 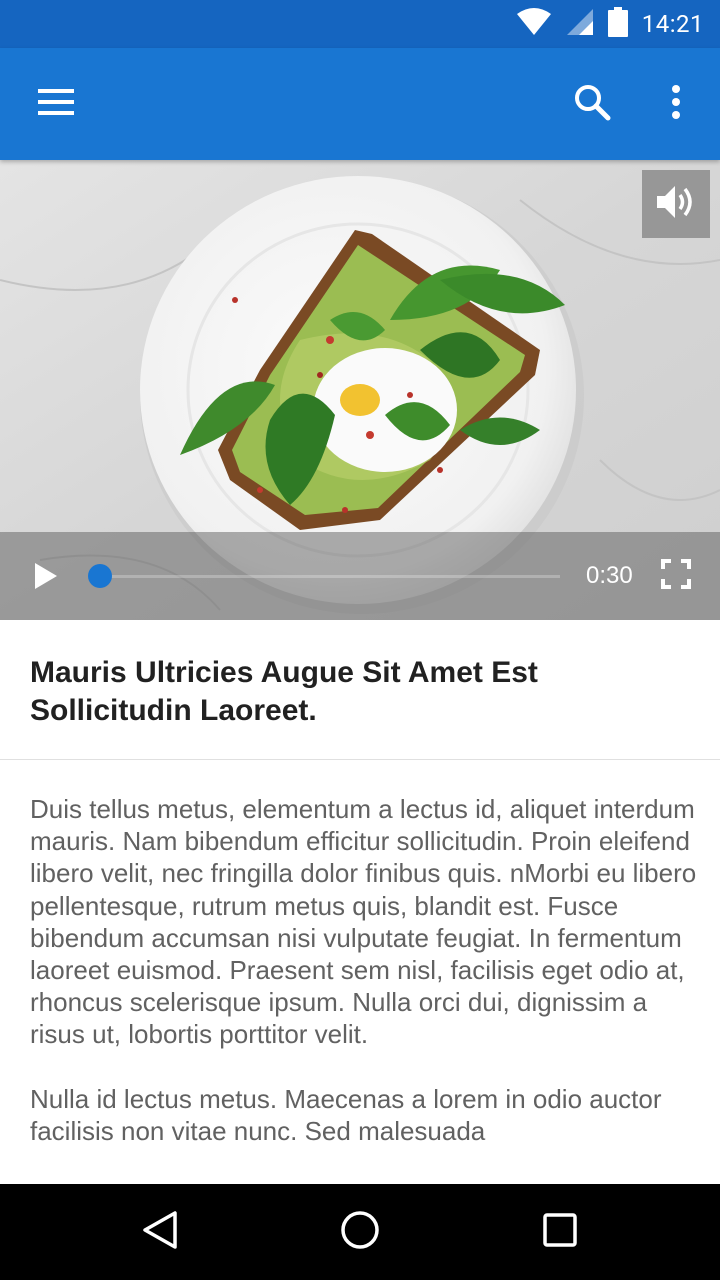 I want to click on home-icon, so click(x=360, y=1232).